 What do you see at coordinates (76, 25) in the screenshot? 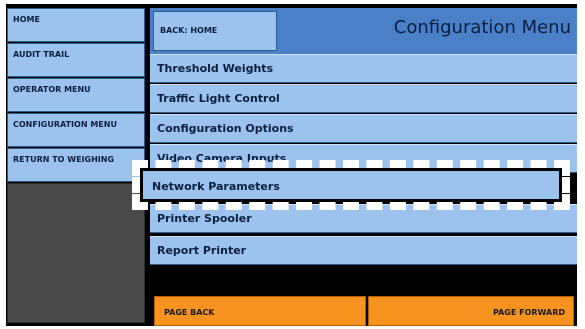
I see `nav-item-home: HOME` at bounding box center [76, 25].